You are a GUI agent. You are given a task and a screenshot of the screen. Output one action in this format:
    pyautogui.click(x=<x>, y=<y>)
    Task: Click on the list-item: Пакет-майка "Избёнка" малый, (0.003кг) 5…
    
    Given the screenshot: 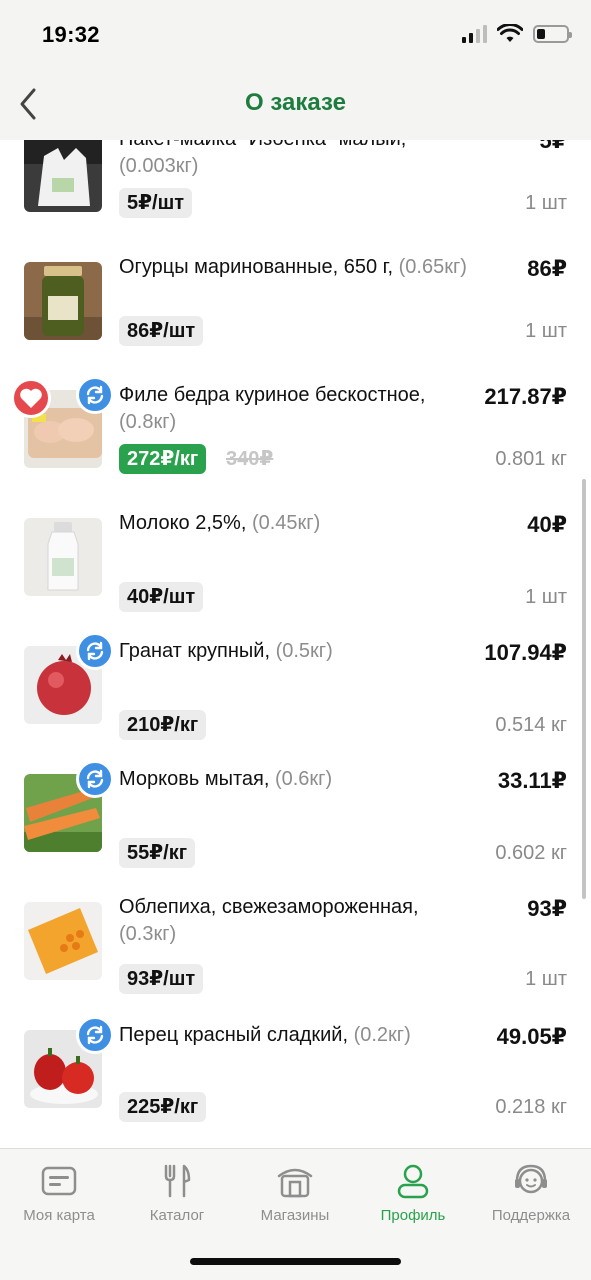 What is the action you would take?
    pyautogui.click(x=295, y=198)
    